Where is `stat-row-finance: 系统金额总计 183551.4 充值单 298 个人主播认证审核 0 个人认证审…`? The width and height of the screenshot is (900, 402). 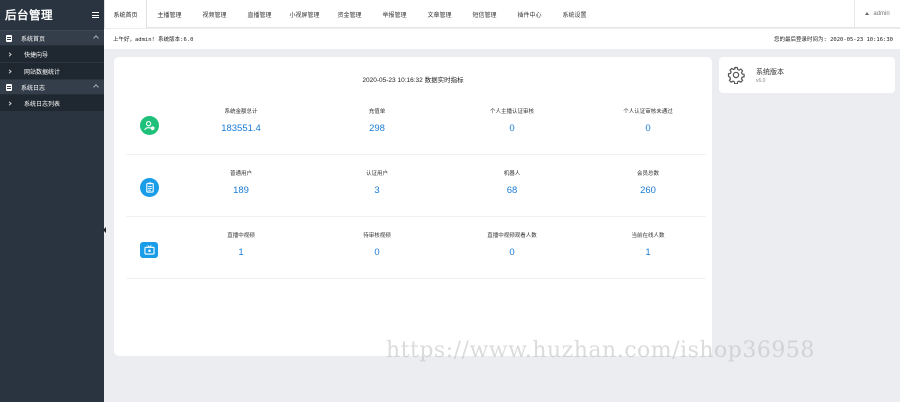
stat-row-finance: 系统金额总计 183551.4 充值单 298 个人主播认证审核 0 个人认证审… is located at coordinates (416, 124).